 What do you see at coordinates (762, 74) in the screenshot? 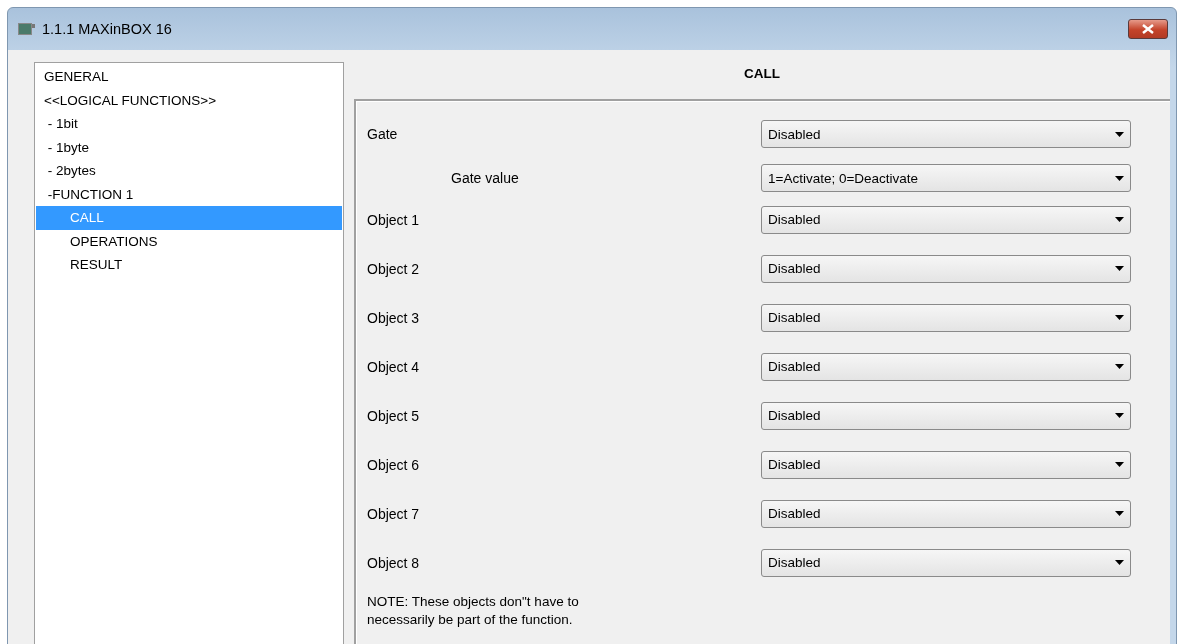
I see `panel-title: CALL` at bounding box center [762, 74].